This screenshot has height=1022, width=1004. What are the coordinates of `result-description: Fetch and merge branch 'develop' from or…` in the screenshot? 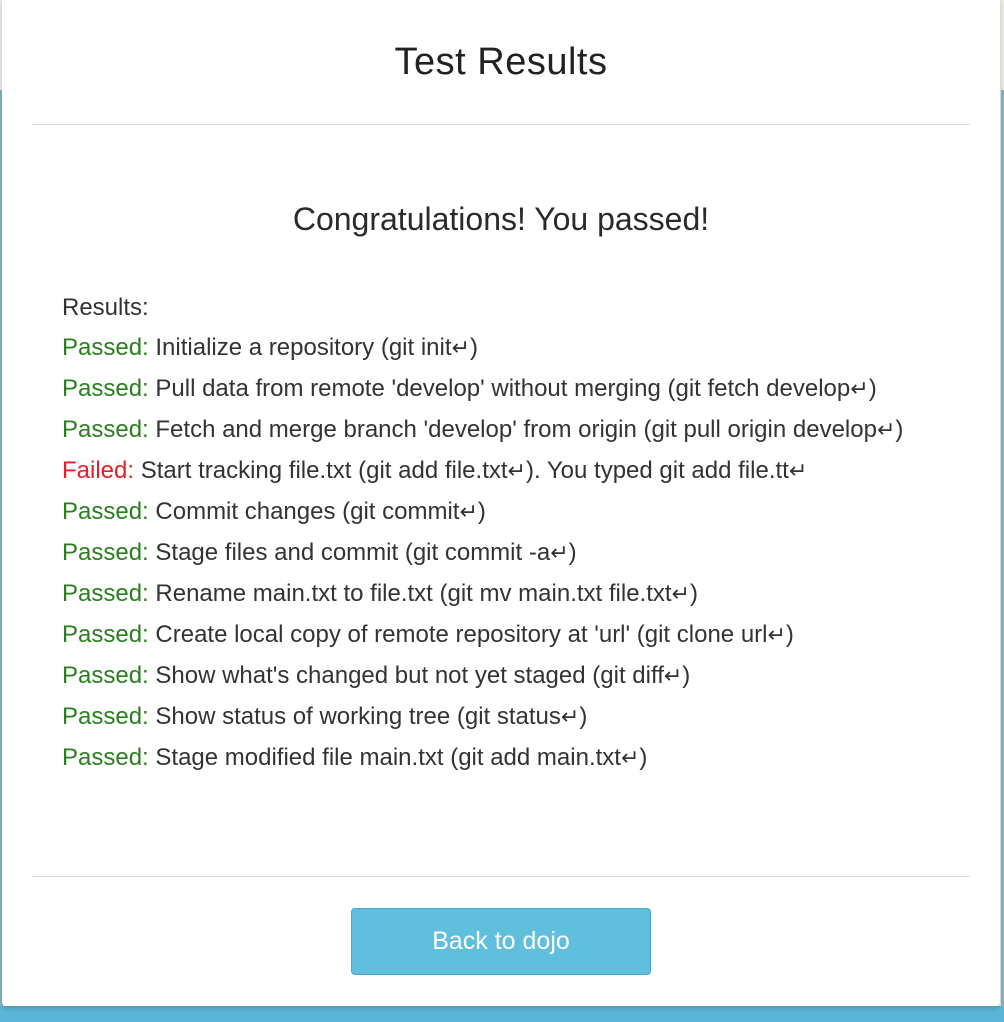 It's located at (516, 429).